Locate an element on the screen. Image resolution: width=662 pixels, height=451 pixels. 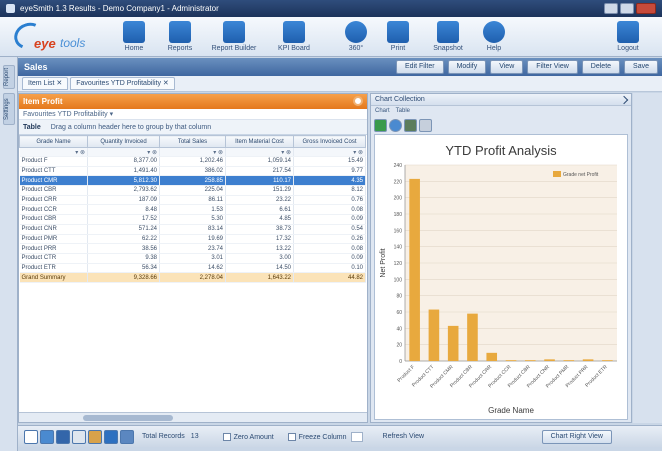
filter-view-button: Filter View is located at coordinates (552, 67).